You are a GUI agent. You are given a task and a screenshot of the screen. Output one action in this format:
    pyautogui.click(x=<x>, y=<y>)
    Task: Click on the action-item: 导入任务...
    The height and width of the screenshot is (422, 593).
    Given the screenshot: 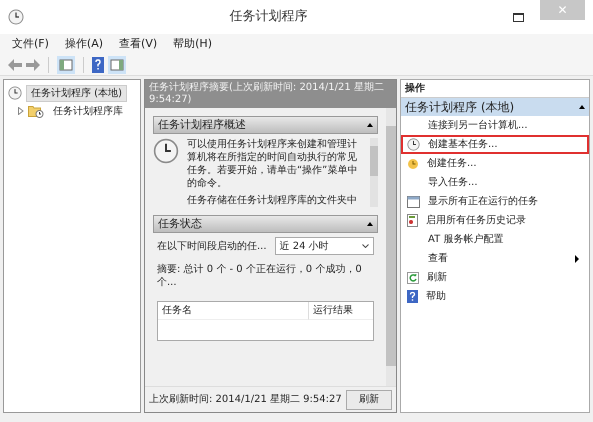 What is the action you would take?
    pyautogui.click(x=495, y=182)
    